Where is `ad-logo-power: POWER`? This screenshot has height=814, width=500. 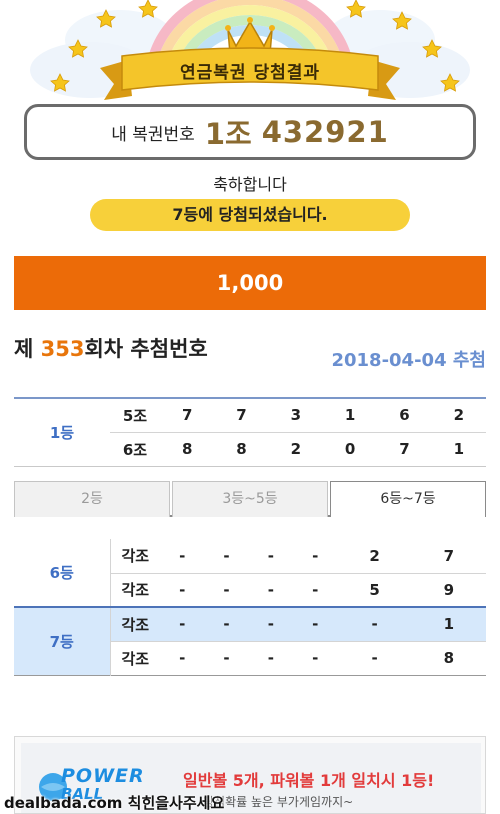 ad-logo-power: POWER is located at coordinates (103, 776).